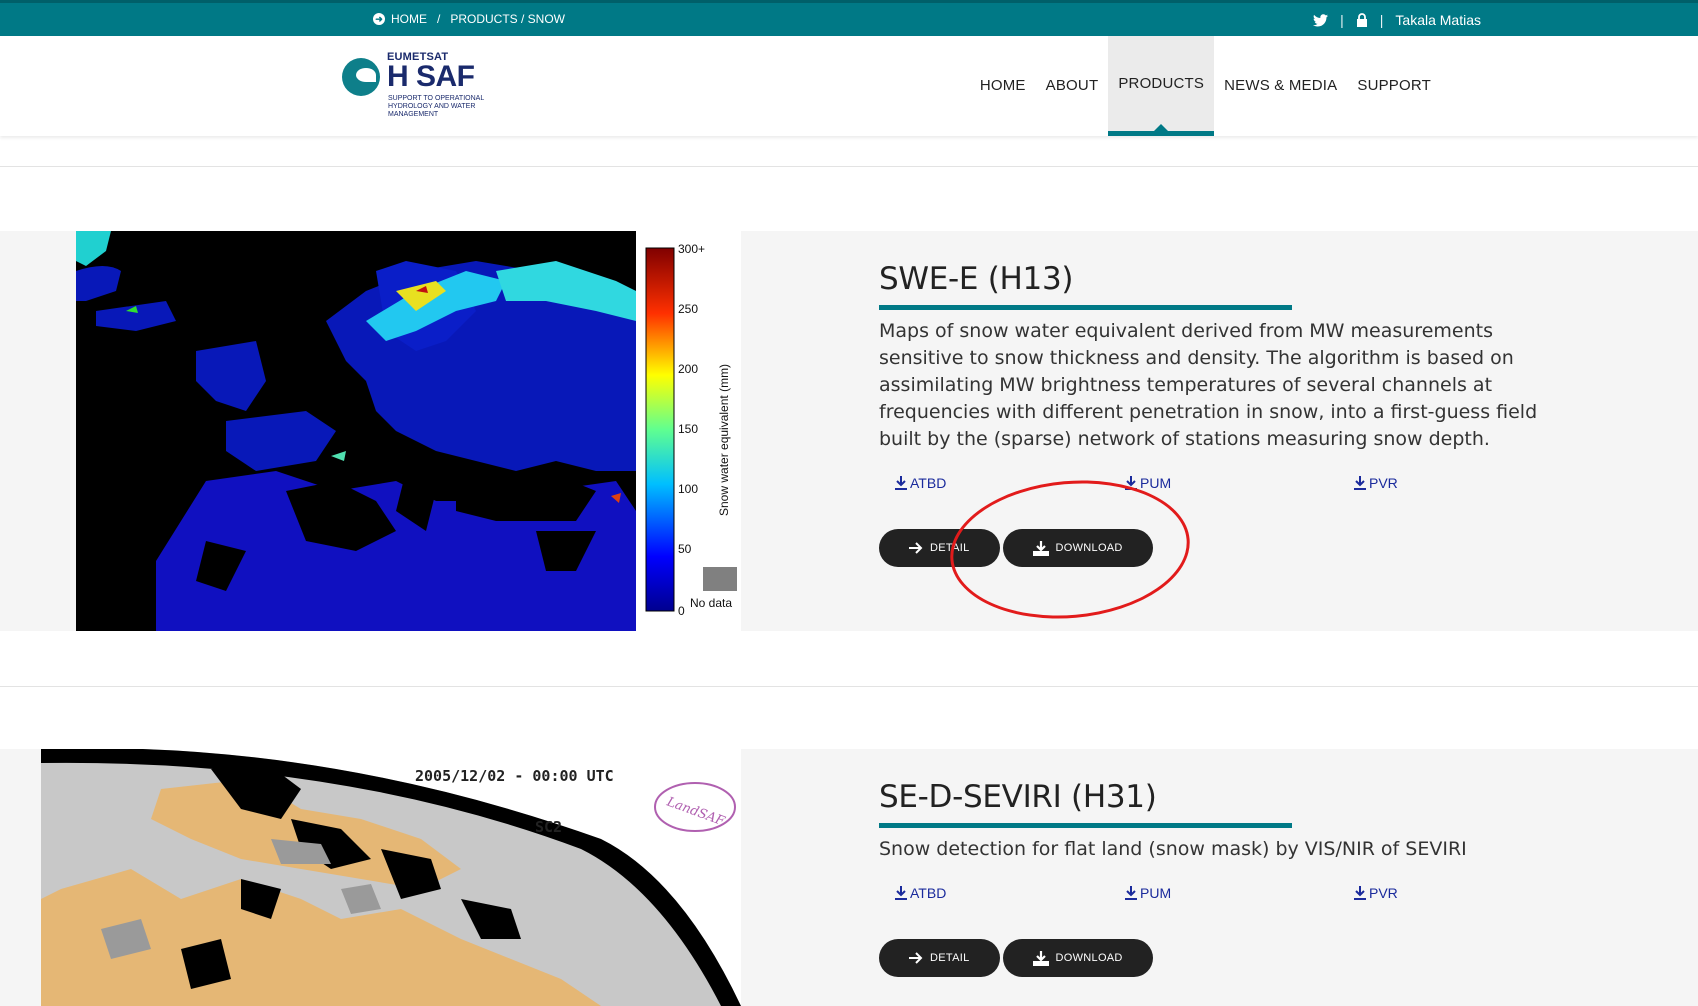 The height and width of the screenshot is (1006, 1698). What do you see at coordinates (1040, 958) in the screenshot?
I see `download-tray-icon` at bounding box center [1040, 958].